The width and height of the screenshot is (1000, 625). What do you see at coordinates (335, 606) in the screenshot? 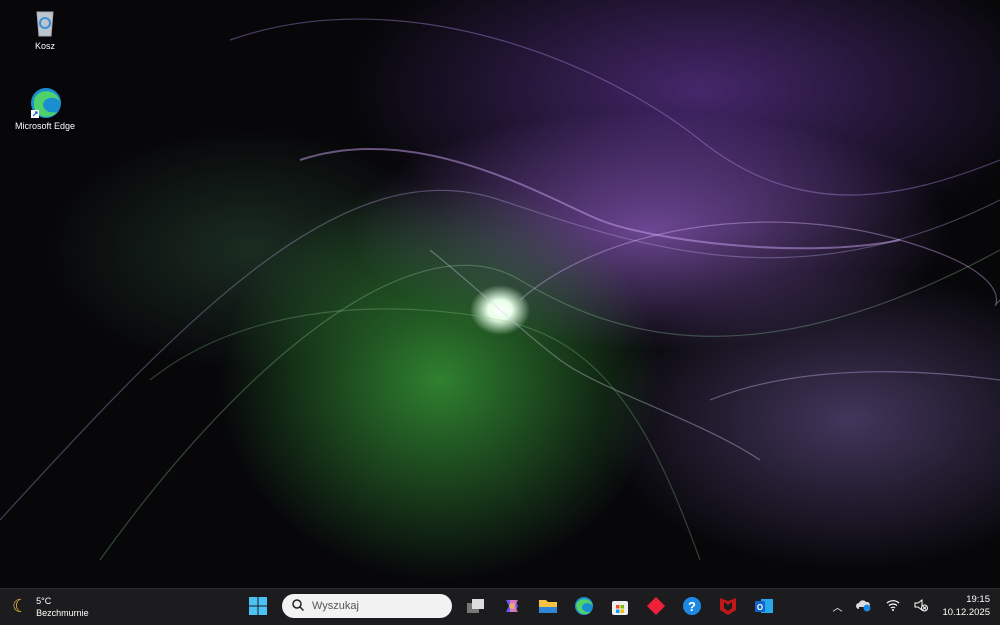
I see `search-placeholder: Wyszukaj` at bounding box center [335, 606].